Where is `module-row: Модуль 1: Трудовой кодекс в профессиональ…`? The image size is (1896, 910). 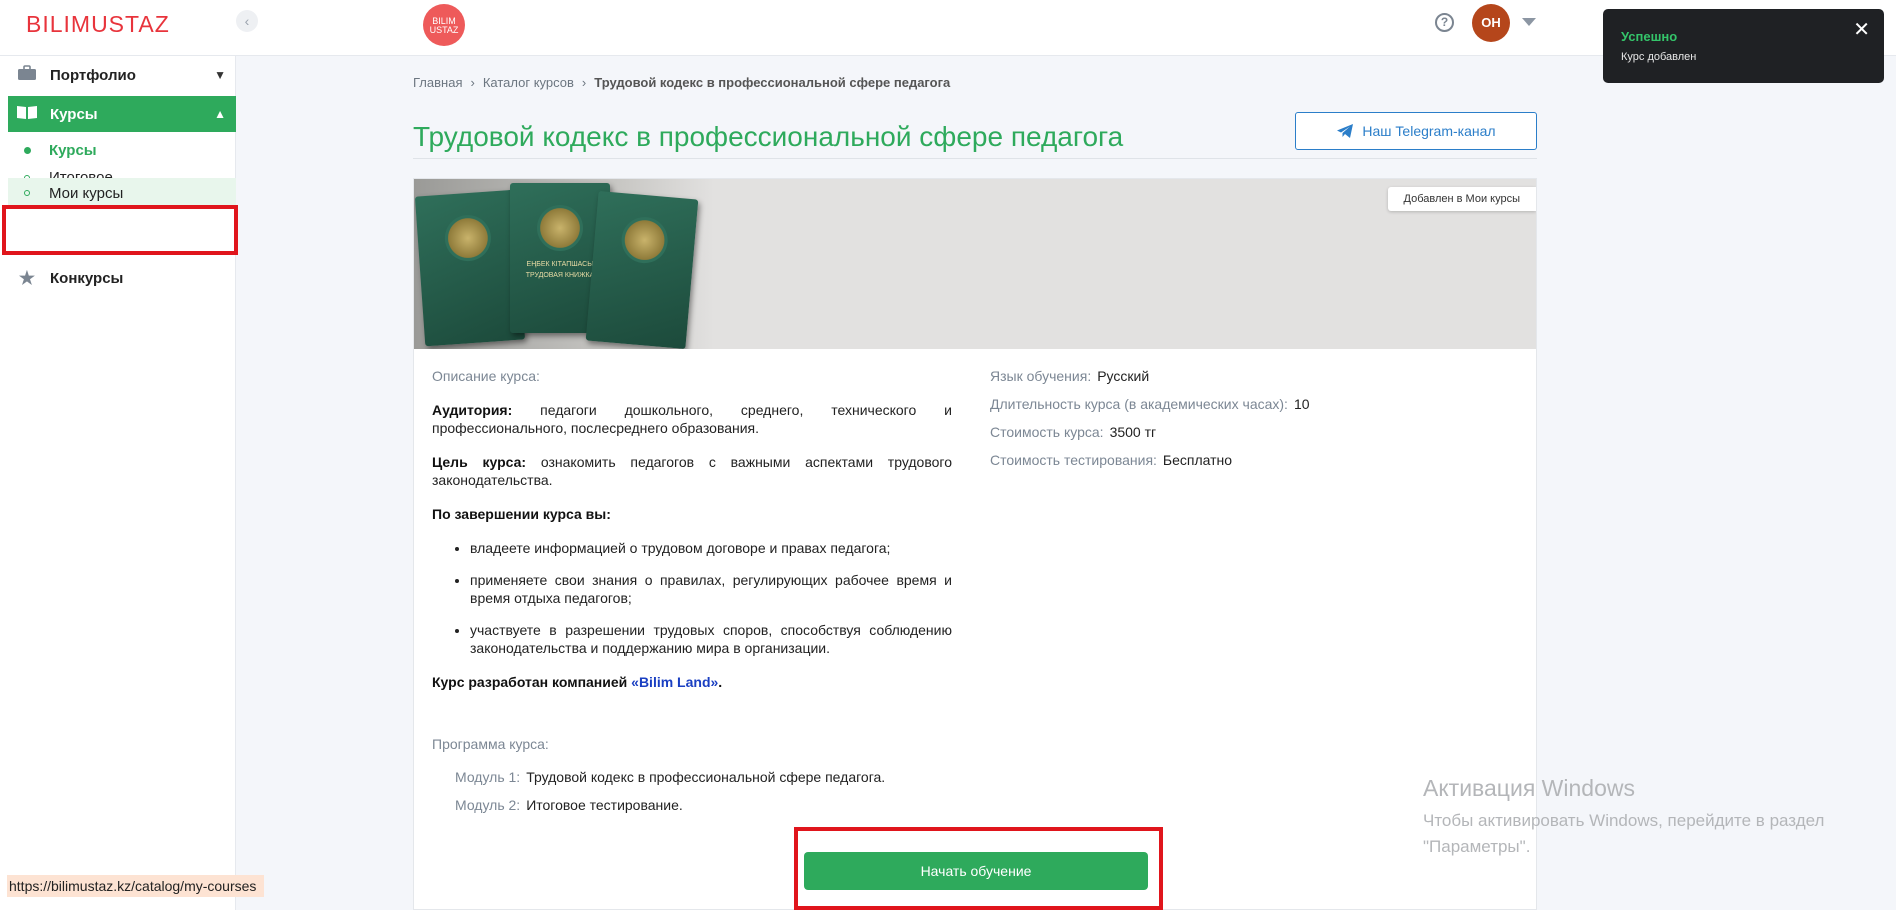 module-row: Модуль 1: Трудовой кодекс в профессиональ… is located at coordinates (670, 777).